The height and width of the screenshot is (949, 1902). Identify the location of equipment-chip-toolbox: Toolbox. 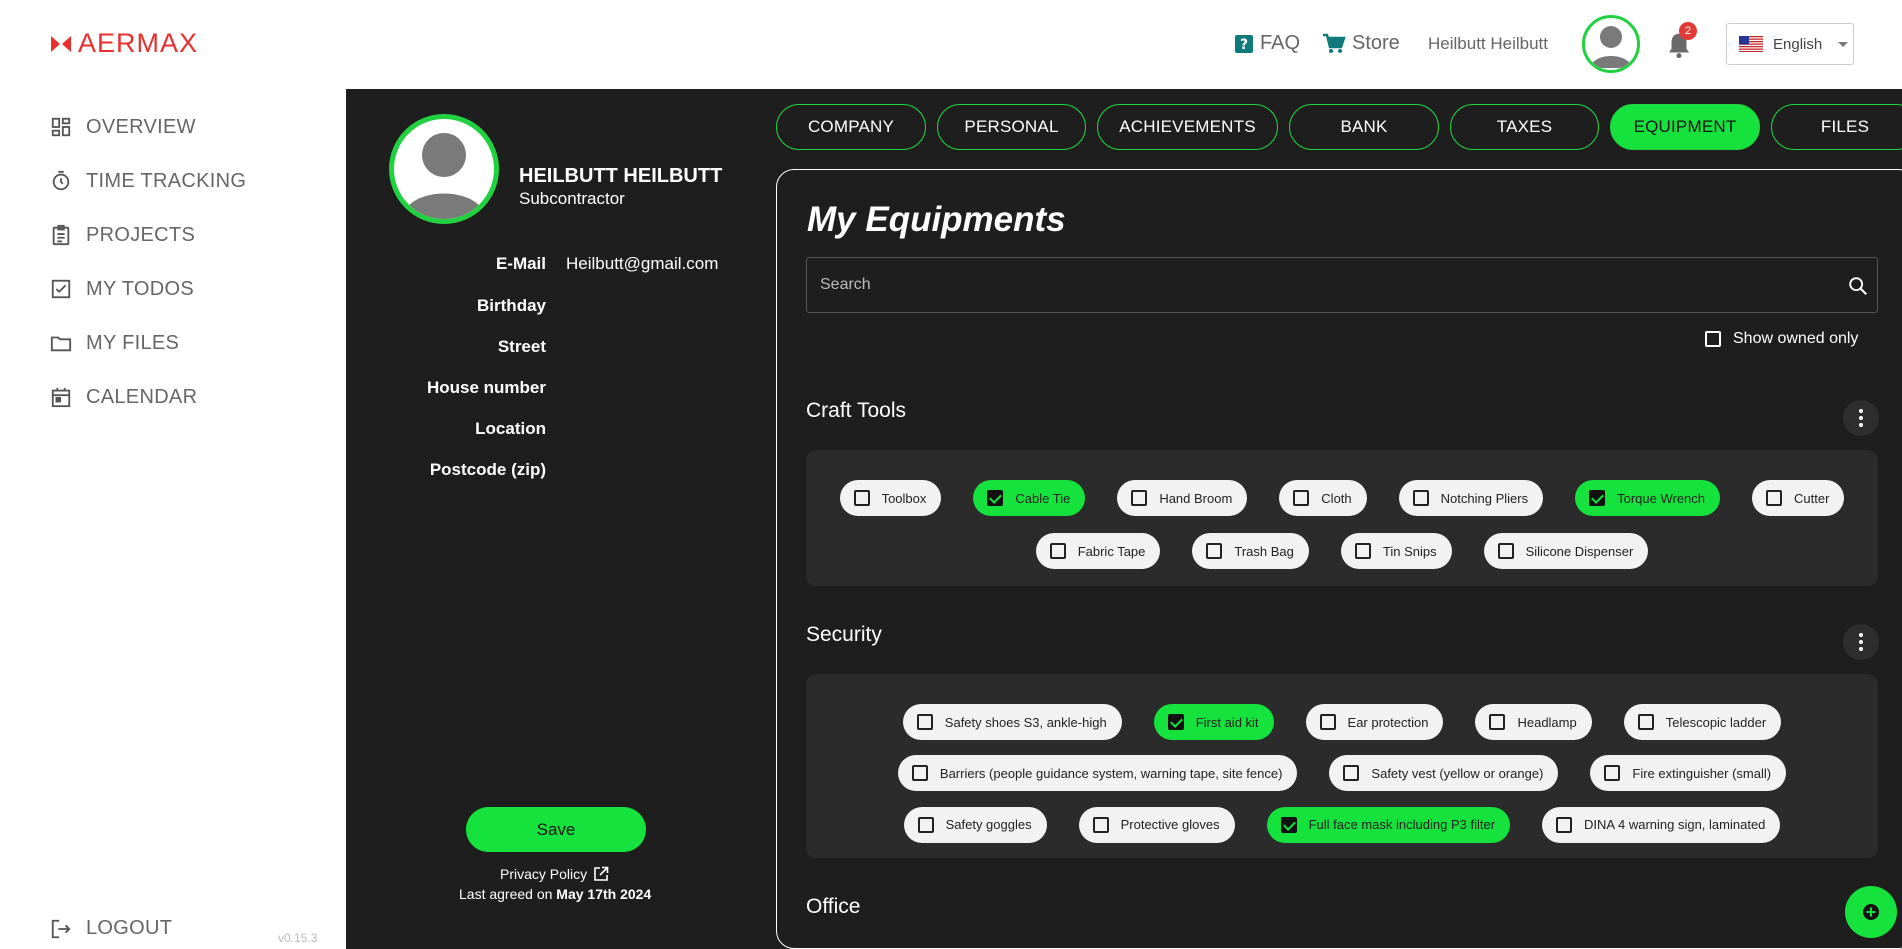
(890, 498).